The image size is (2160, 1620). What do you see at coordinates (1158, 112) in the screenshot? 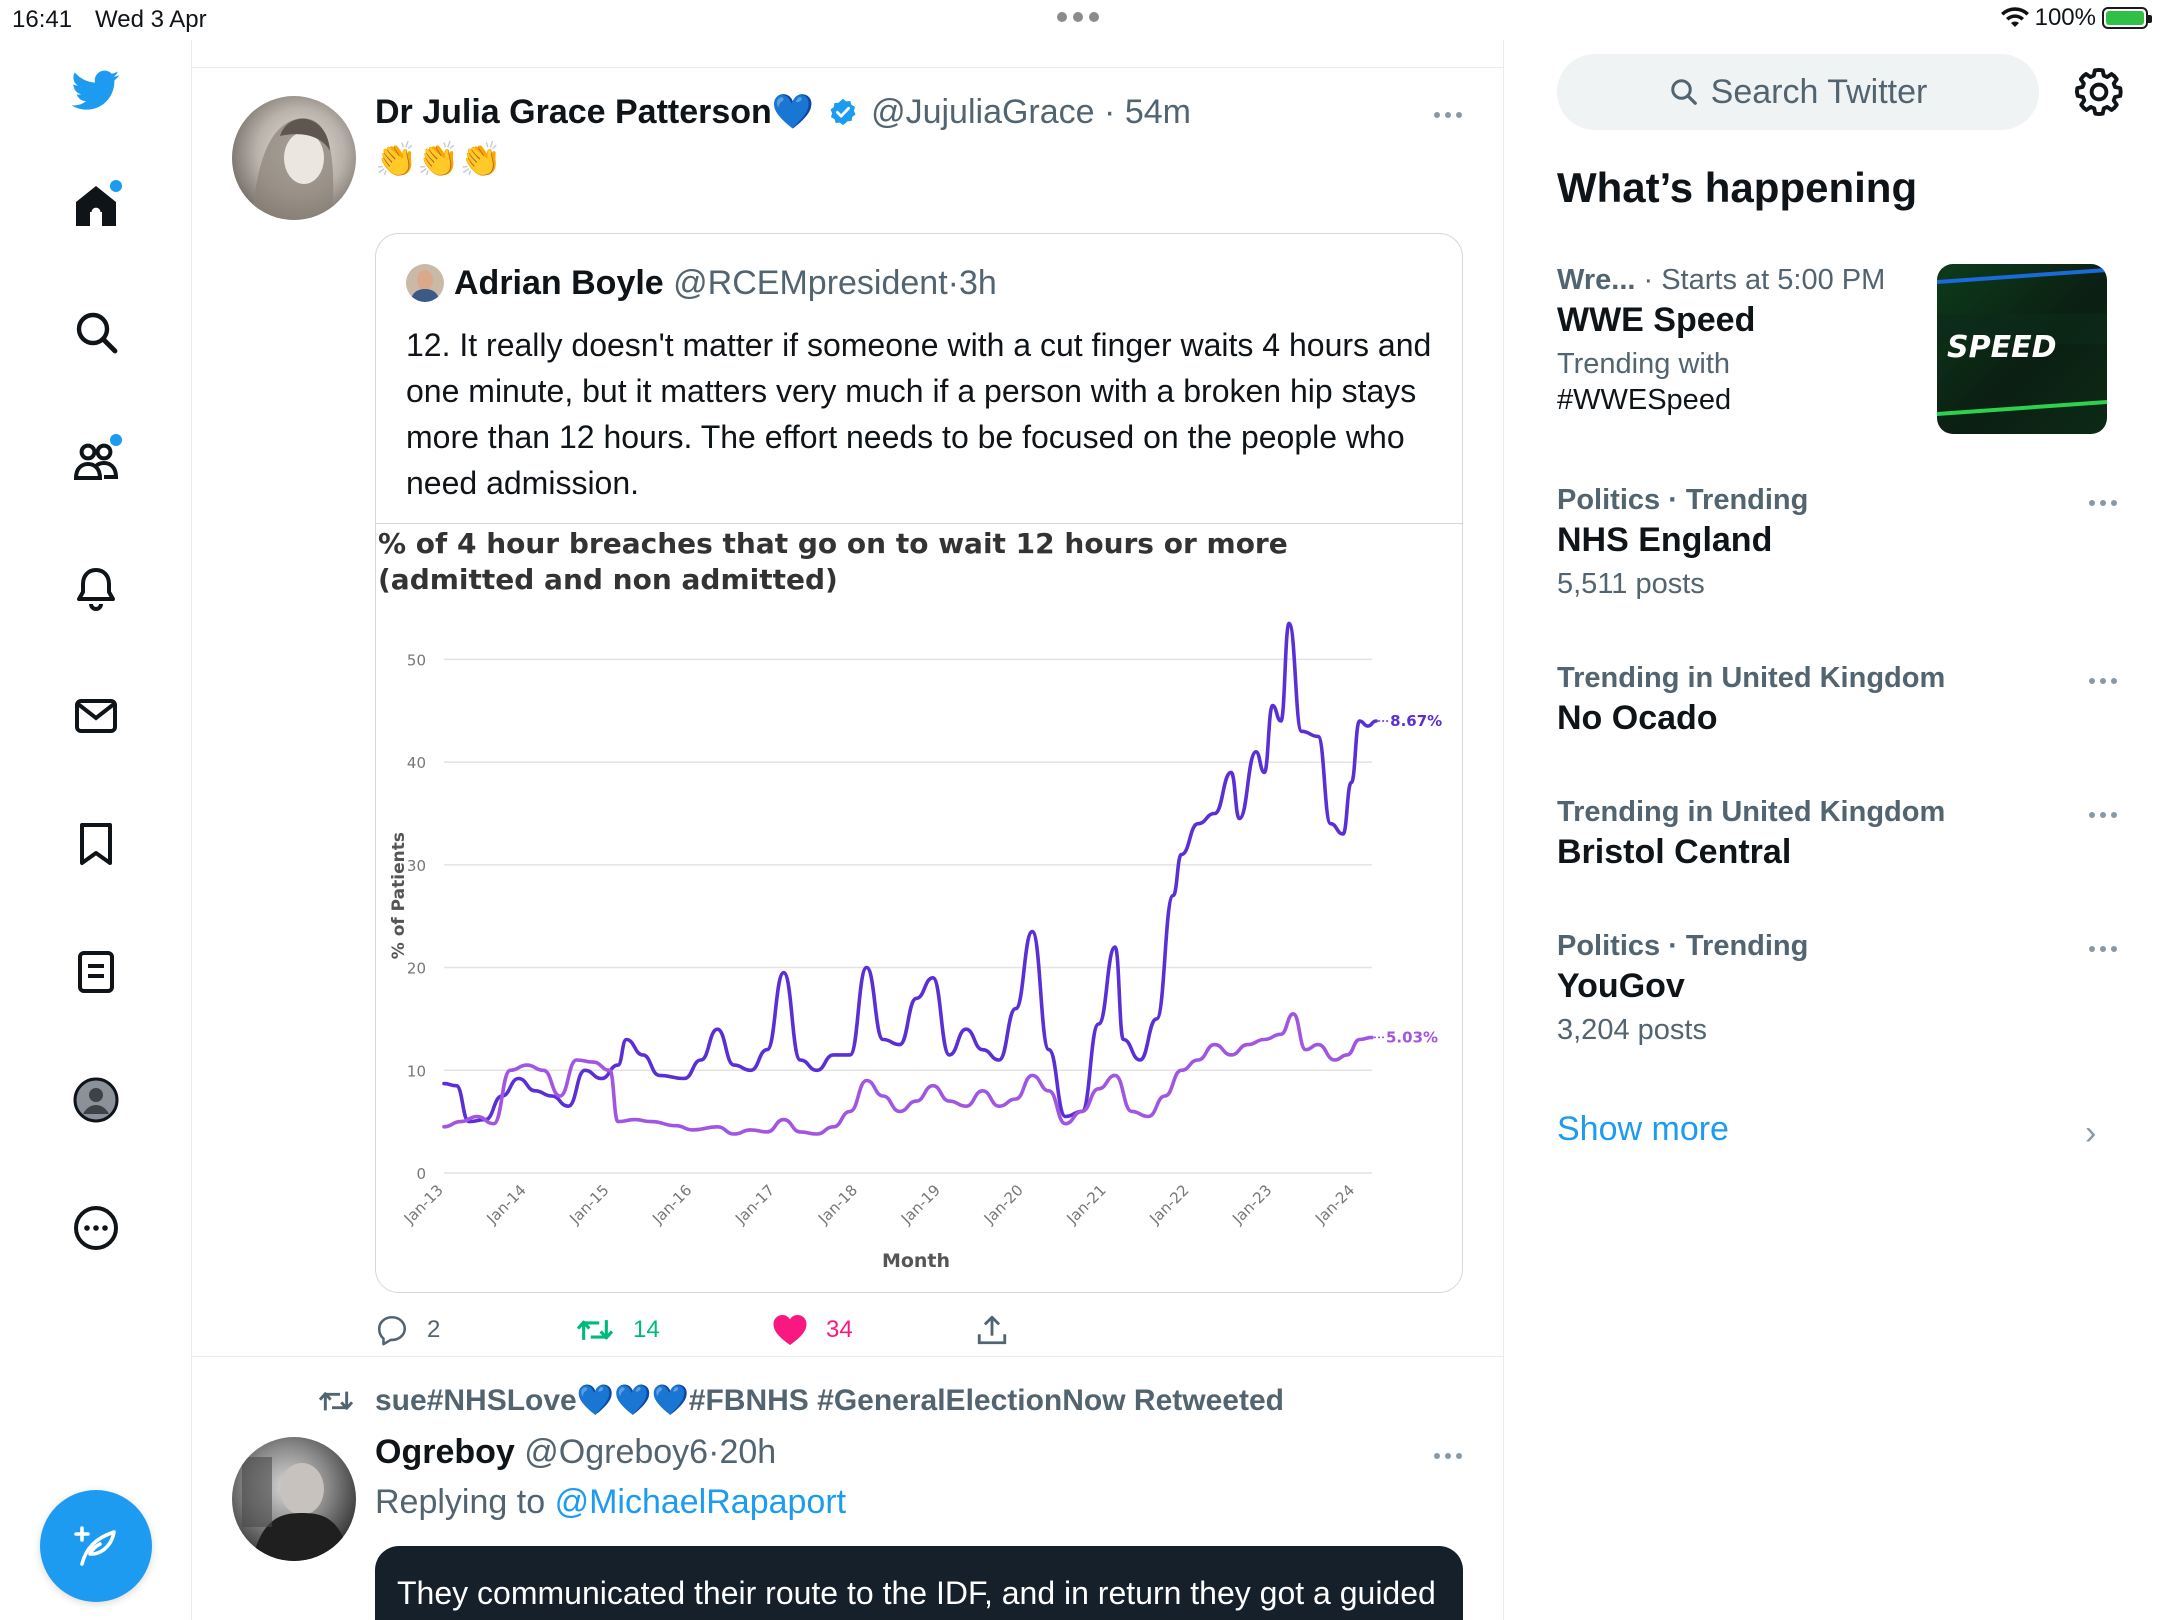
I see `tweet-time: 54m` at bounding box center [1158, 112].